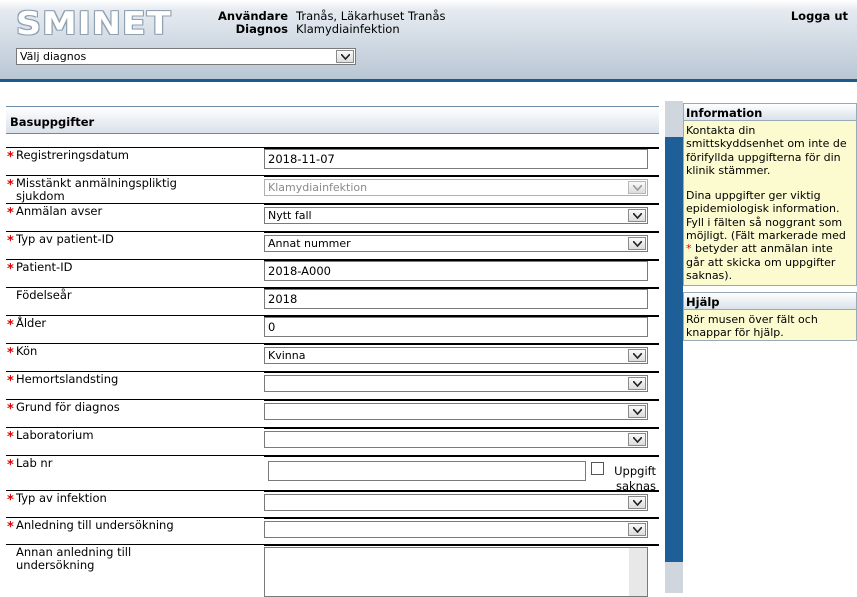  Describe the element at coordinates (674, 119) in the screenshot. I see `side-accent-bar-top` at that location.